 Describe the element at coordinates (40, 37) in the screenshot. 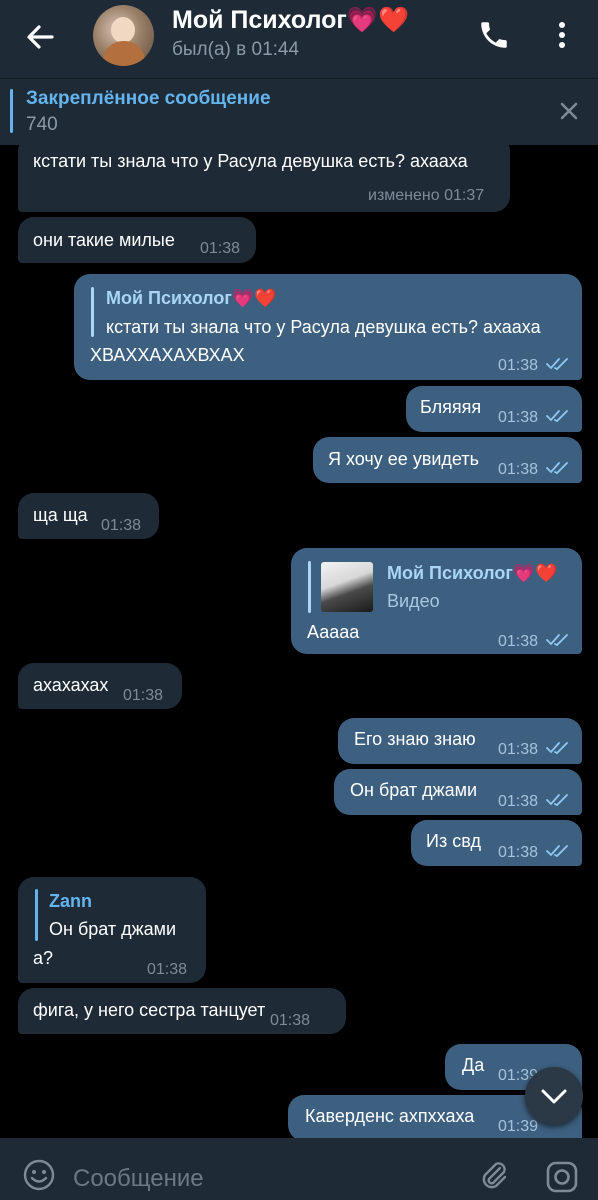

I see `arrow-left-icon` at that location.